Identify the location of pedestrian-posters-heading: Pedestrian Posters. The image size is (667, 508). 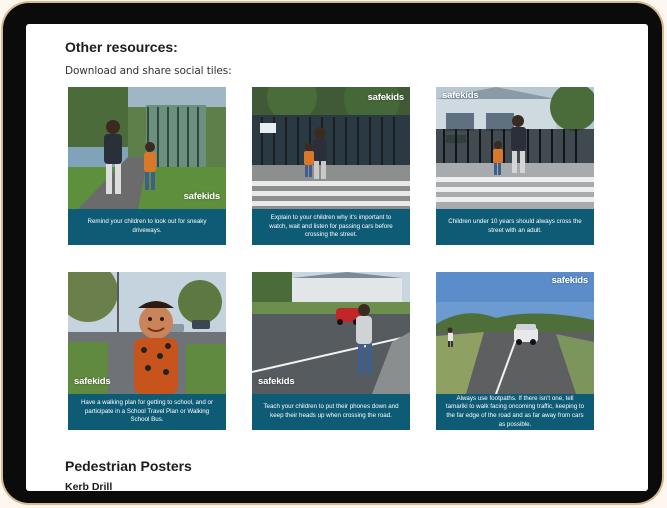
(128, 466).